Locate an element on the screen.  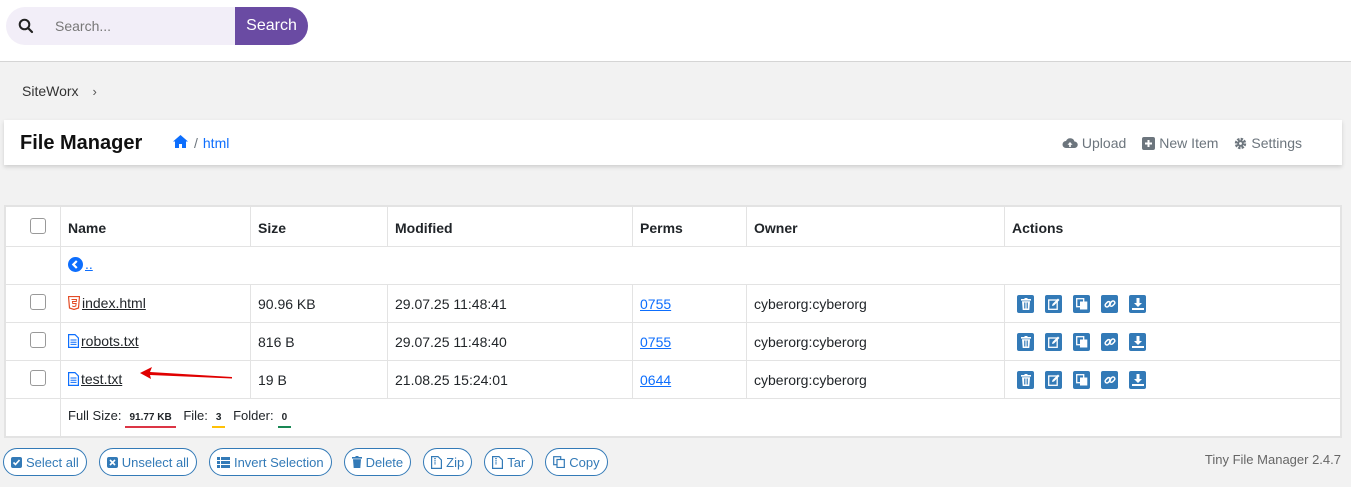
zip-button: Zip is located at coordinates (448, 462).